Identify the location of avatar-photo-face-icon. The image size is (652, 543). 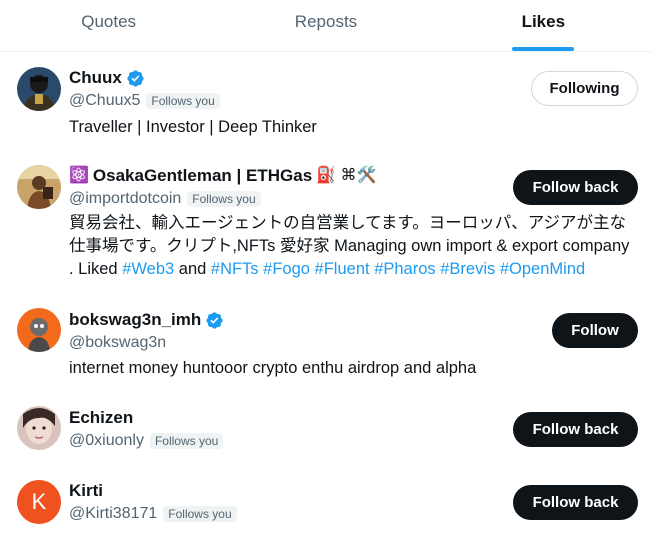
(39, 428).